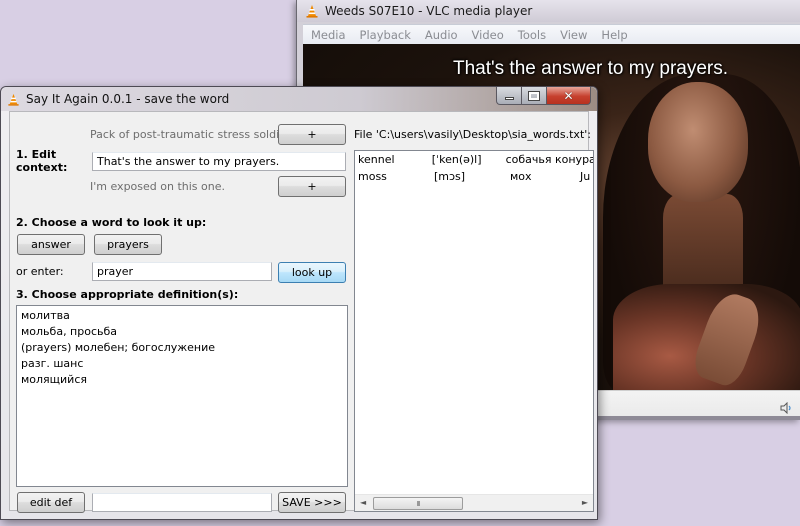 The width and height of the screenshot is (800, 526). I want to click on definition-item: разг. шанс, so click(182, 364).